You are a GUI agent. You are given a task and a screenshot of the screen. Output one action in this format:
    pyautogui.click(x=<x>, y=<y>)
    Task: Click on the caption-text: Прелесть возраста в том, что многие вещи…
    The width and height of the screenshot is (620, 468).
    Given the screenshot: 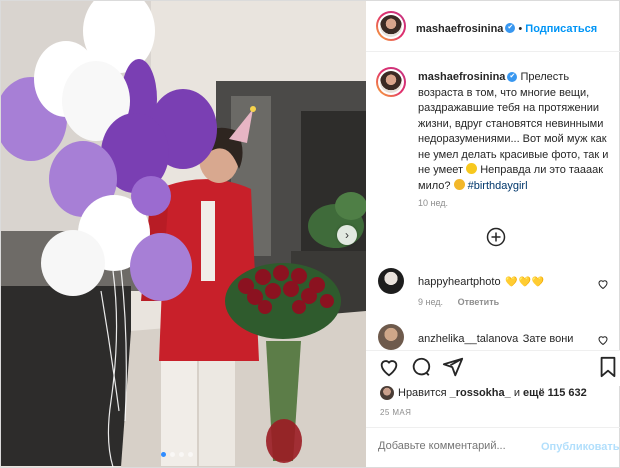 What is the action you would take?
    pyautogui.click(x=513, y=123)
    